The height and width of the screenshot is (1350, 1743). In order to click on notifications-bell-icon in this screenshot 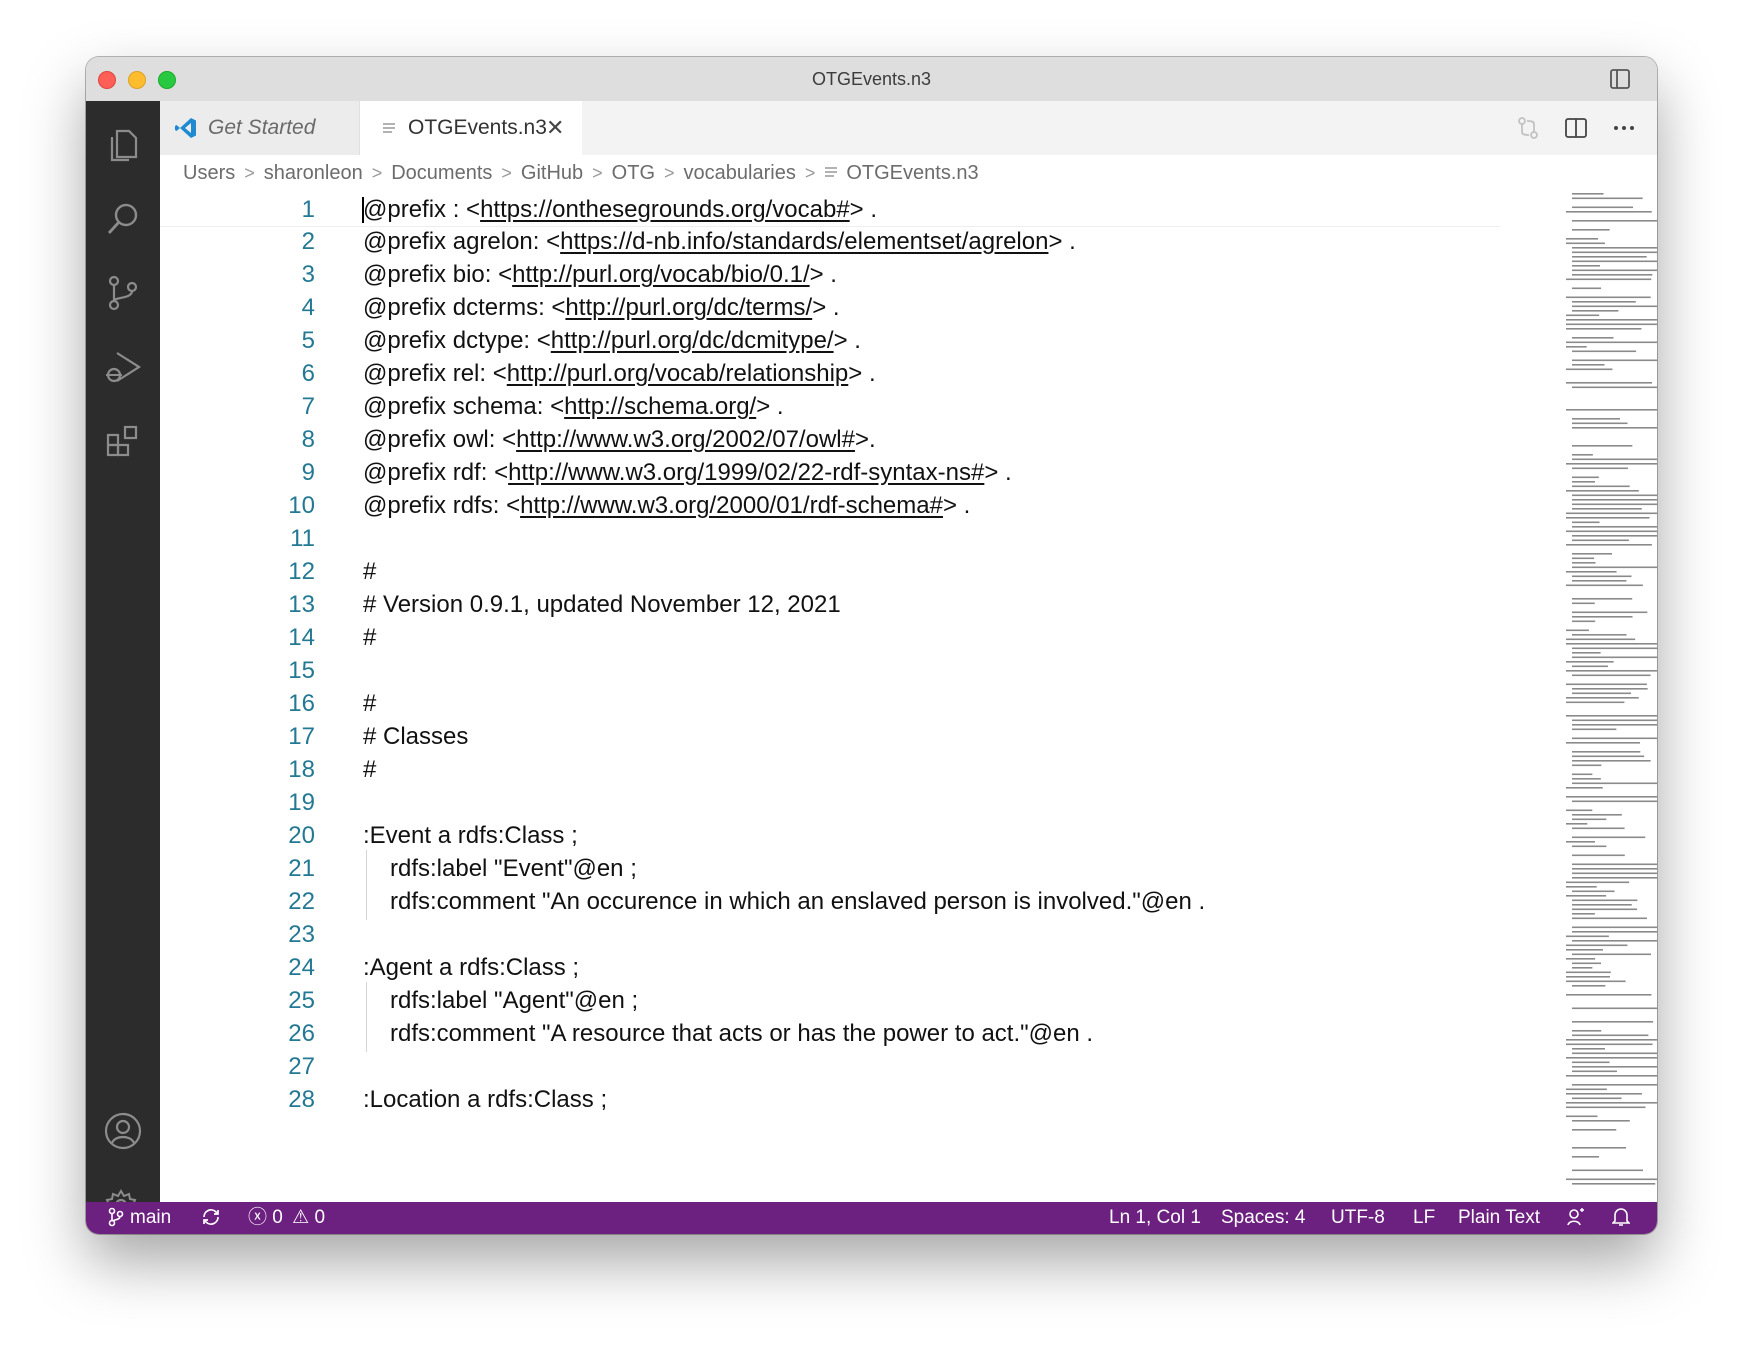, I will do `click(1621, 1218)`.